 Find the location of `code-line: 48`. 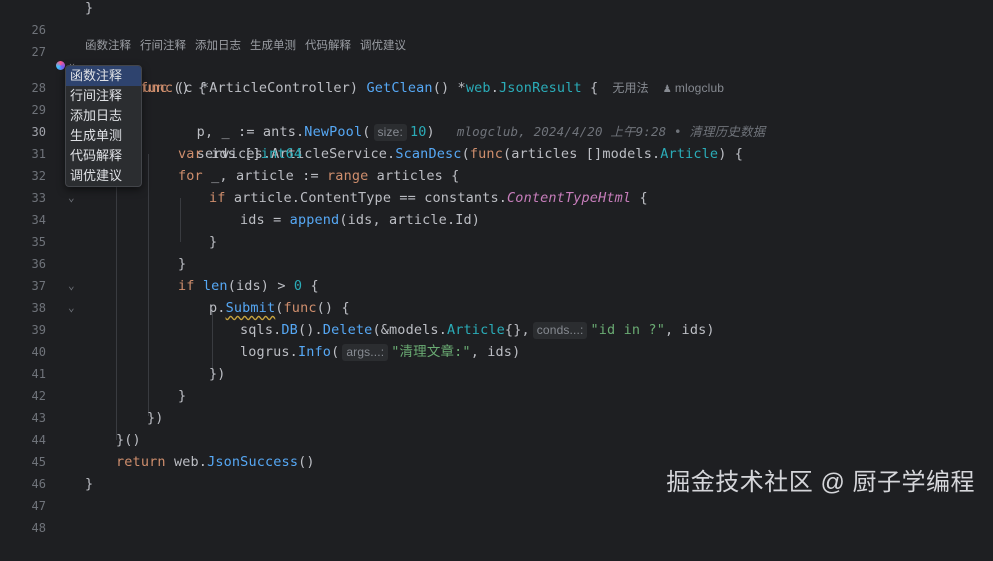

code-line: 48 is located at coordinates (496, 515).